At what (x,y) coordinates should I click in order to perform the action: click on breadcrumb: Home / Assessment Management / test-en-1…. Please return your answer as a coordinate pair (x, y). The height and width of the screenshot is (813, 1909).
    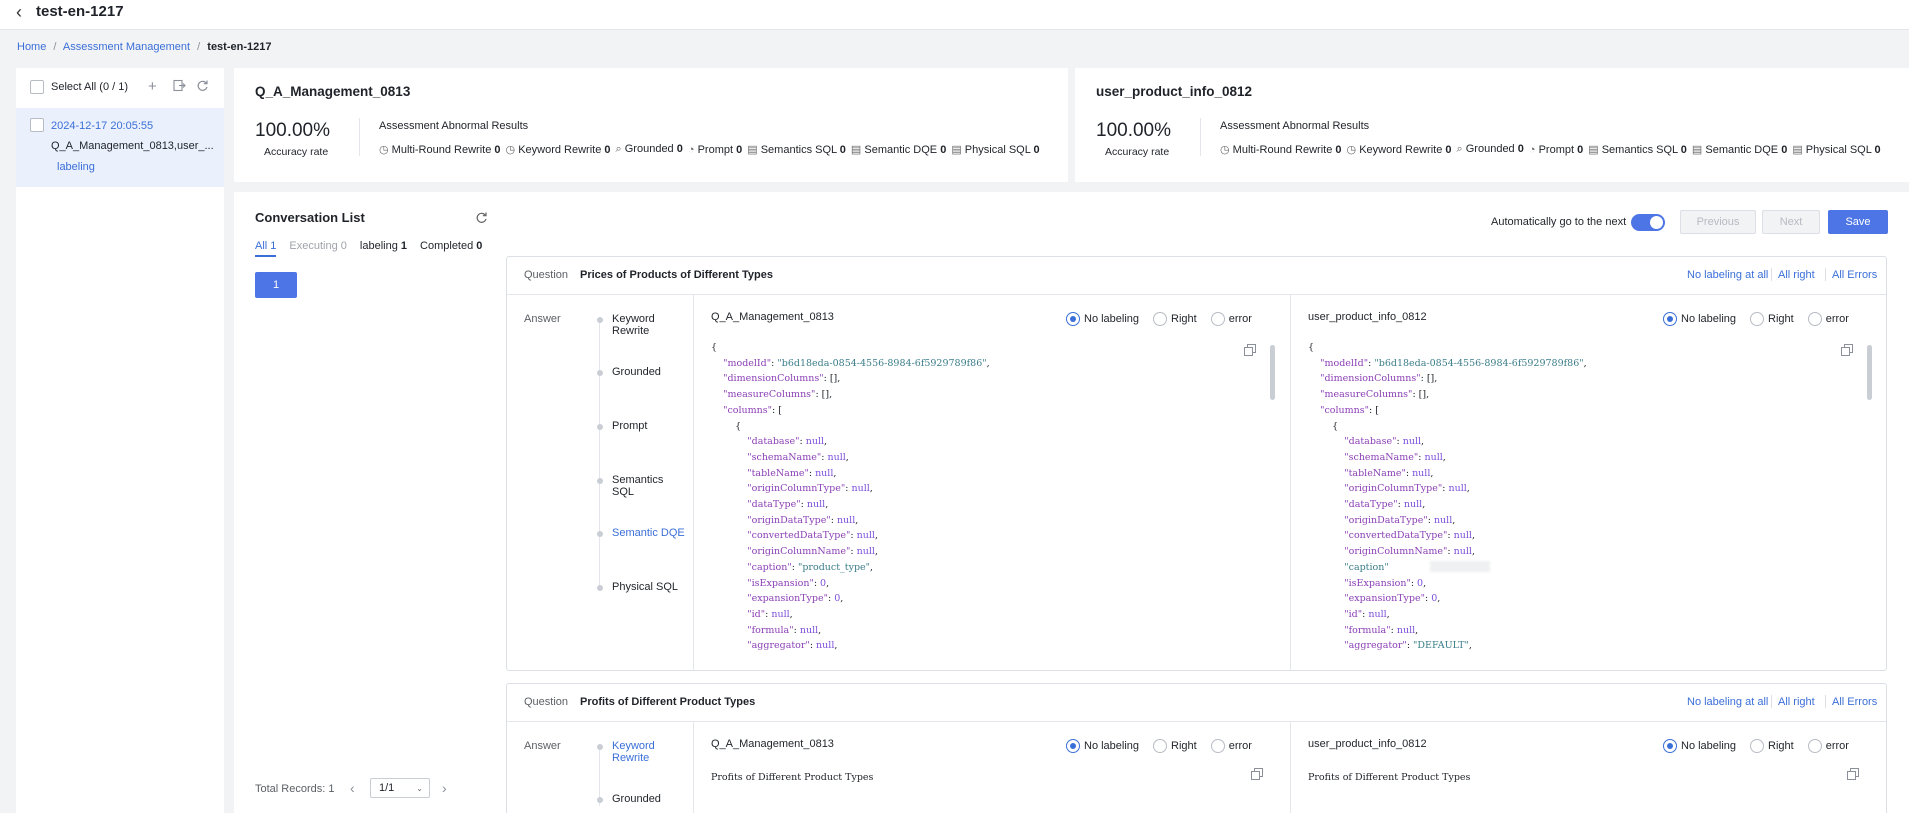
    Looking at the image, I should click on (144, 47).